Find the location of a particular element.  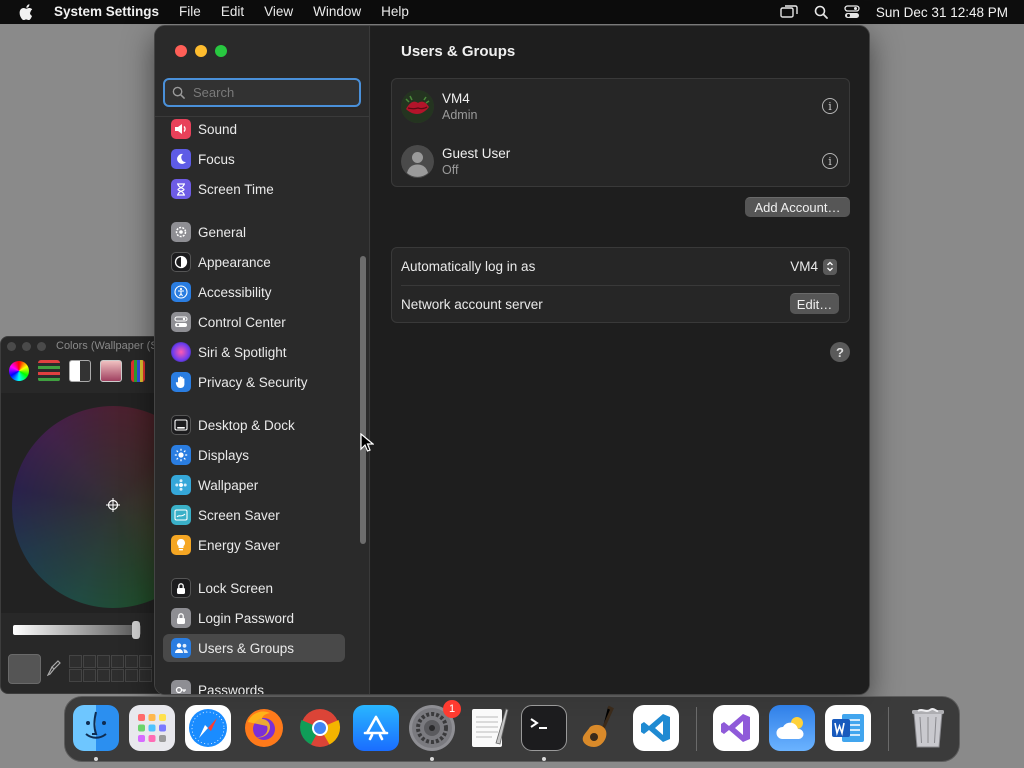

page-title: Users & Groups is located at coordinates (458, 51).